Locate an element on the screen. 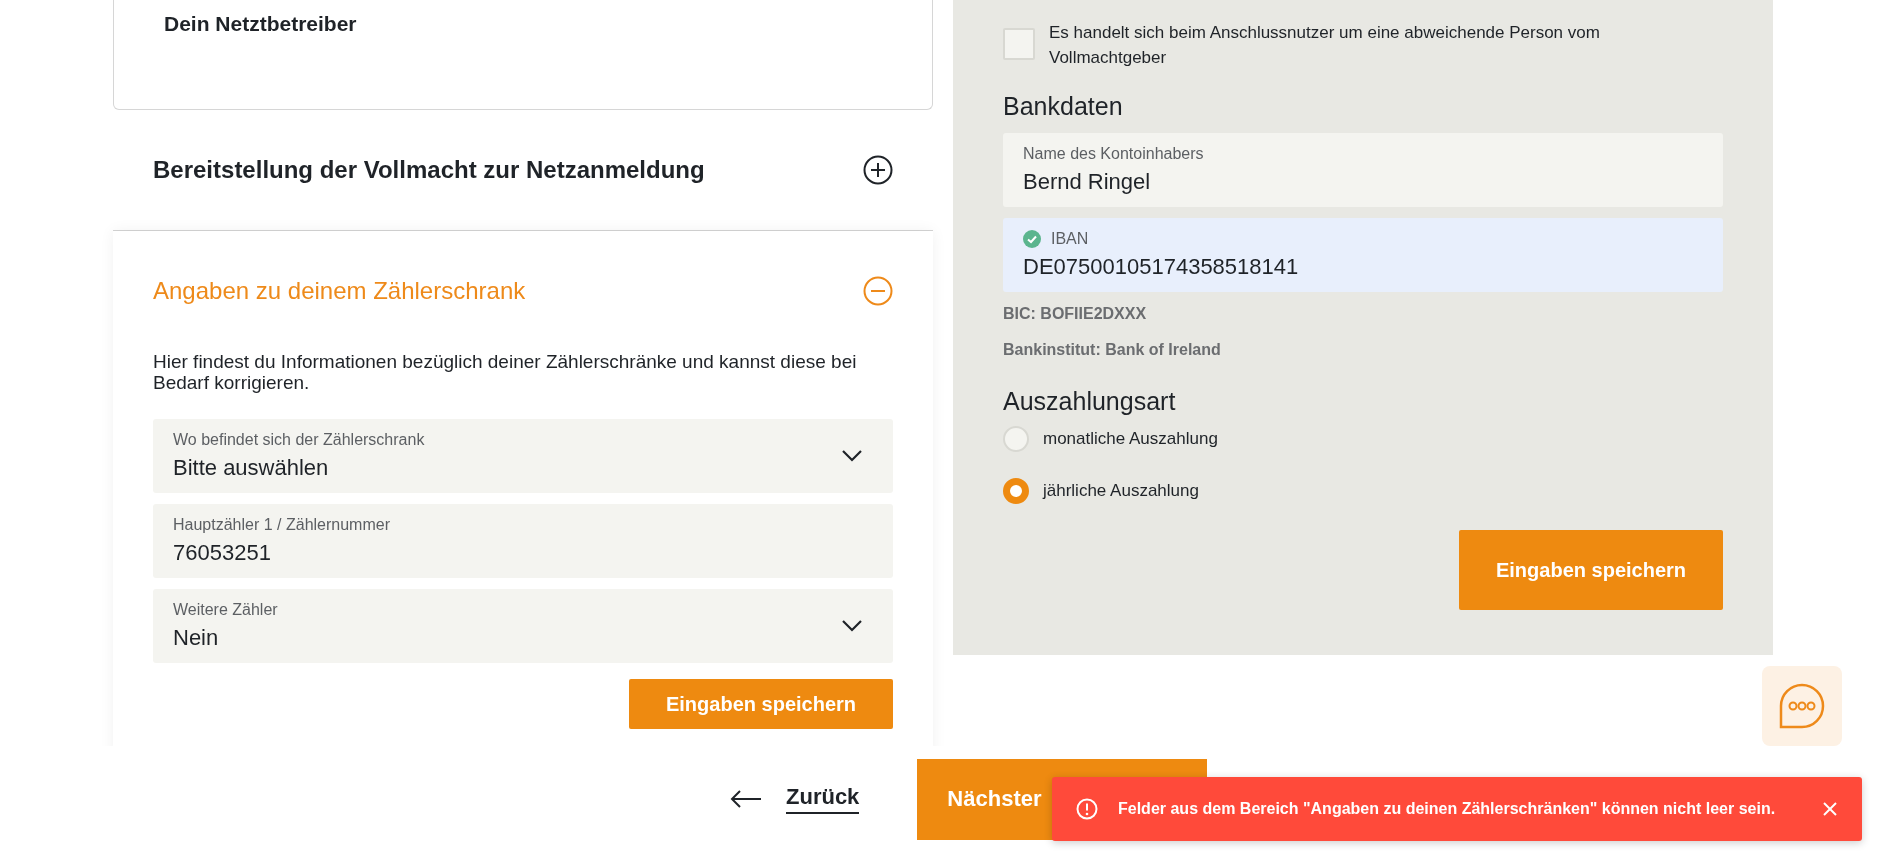  section-heading: Bankdaten is located at coordinates (1063, 106).